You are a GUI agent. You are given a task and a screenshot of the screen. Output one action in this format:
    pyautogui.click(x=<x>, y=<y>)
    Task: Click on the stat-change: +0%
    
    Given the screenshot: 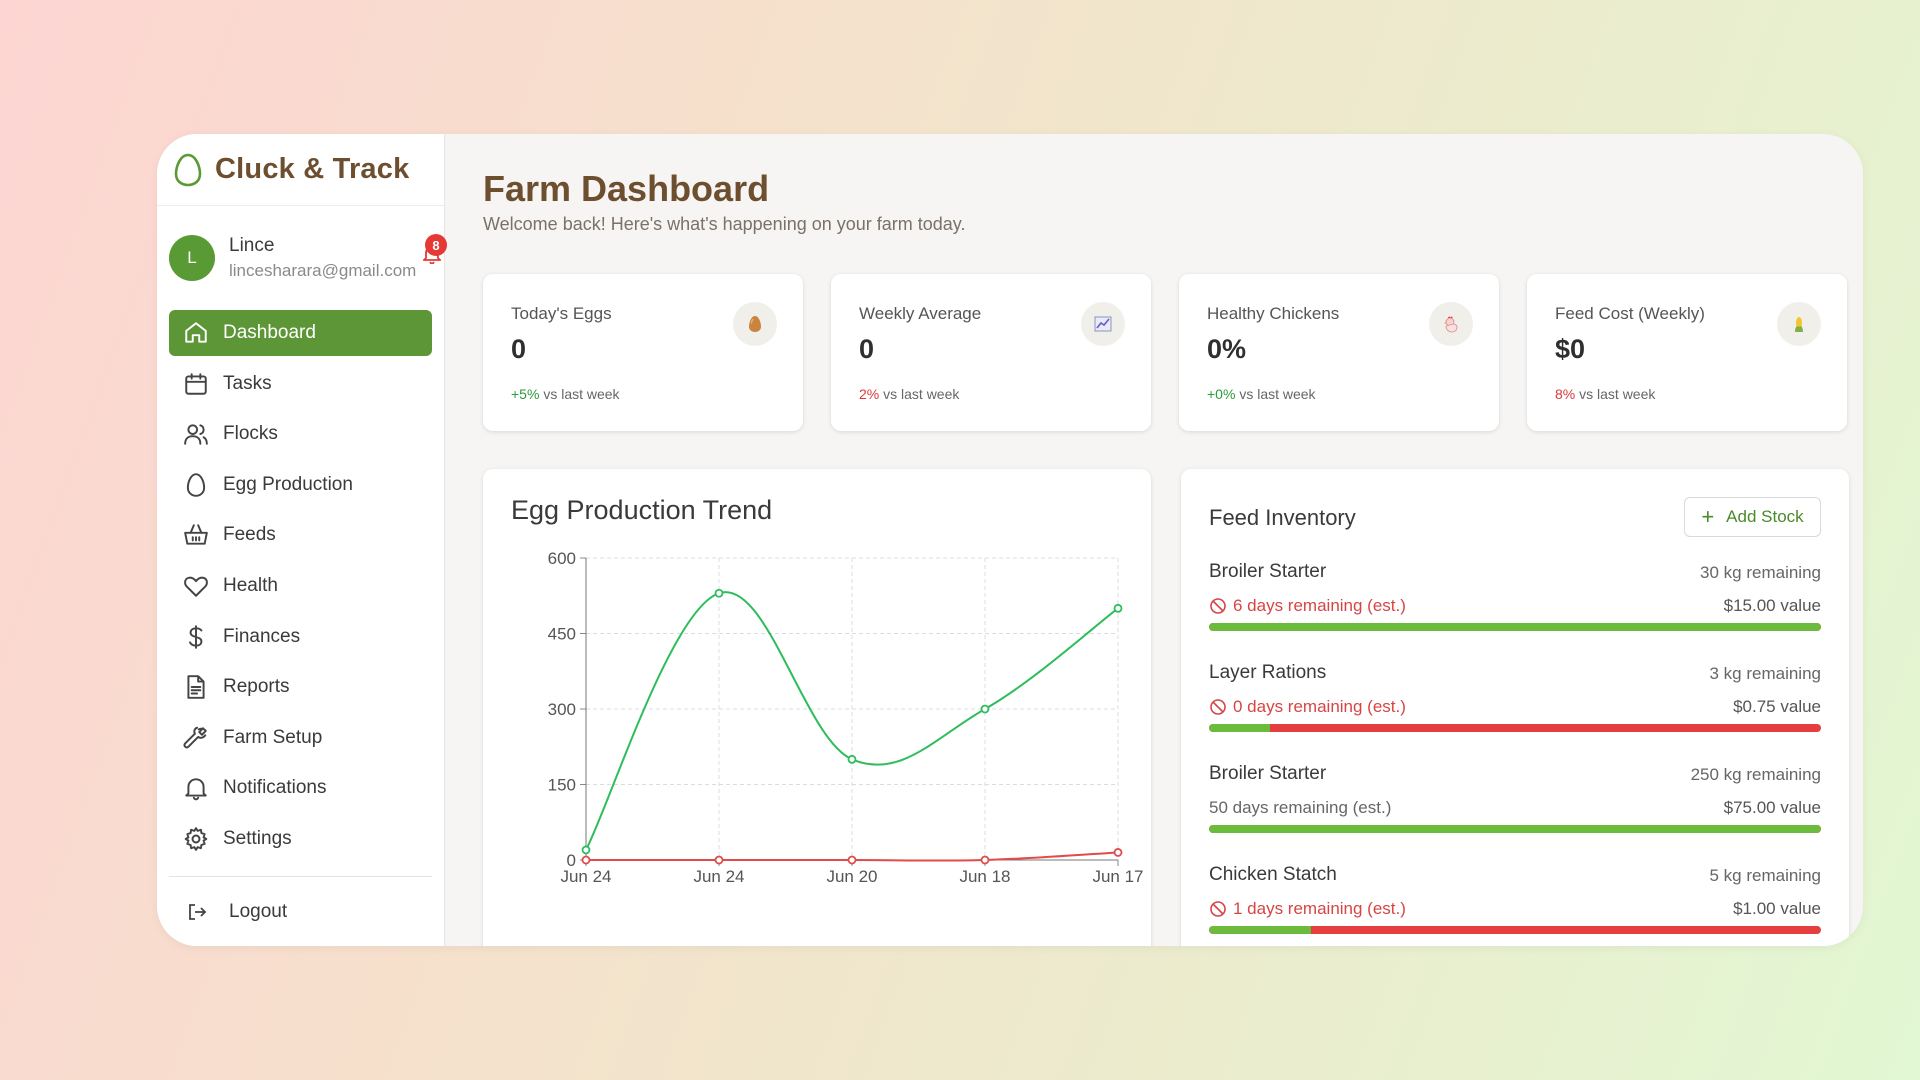 What is the action you would take?
    pyautogui.click(x=1221, y=394)
    